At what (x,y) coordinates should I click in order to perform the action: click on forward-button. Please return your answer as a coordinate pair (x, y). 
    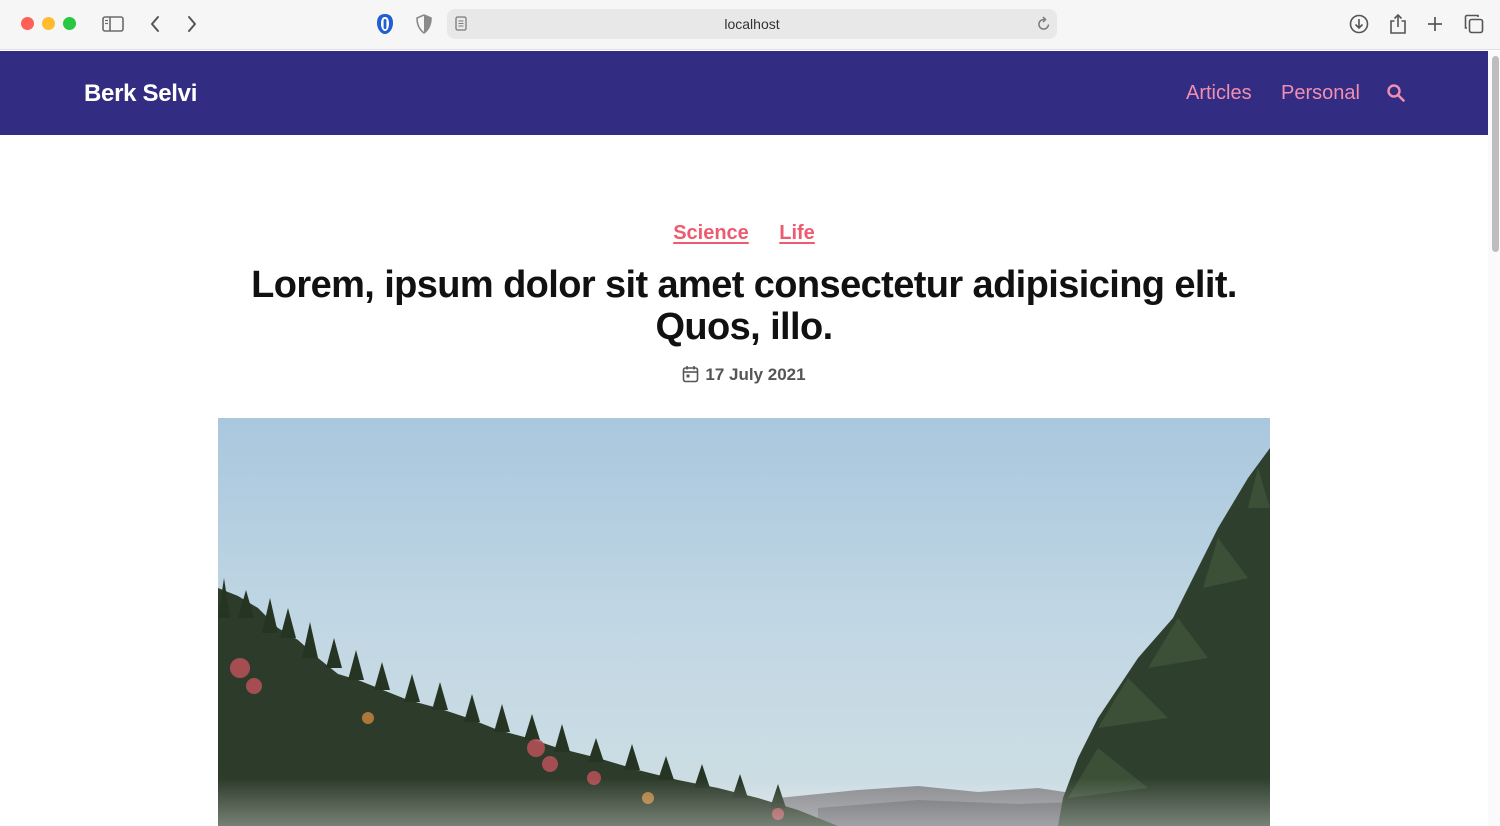
    Looking at the image, I should click on (192, 24).